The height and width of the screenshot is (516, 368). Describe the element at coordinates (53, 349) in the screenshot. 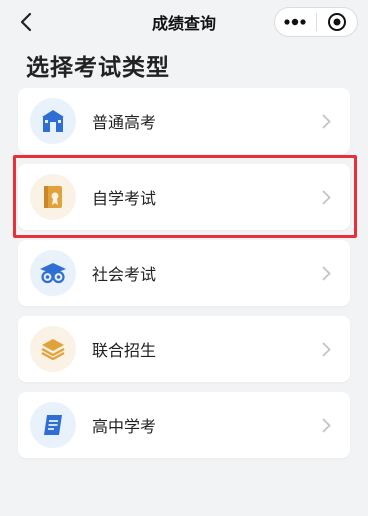

I see `layers-stack-icon` at that location.